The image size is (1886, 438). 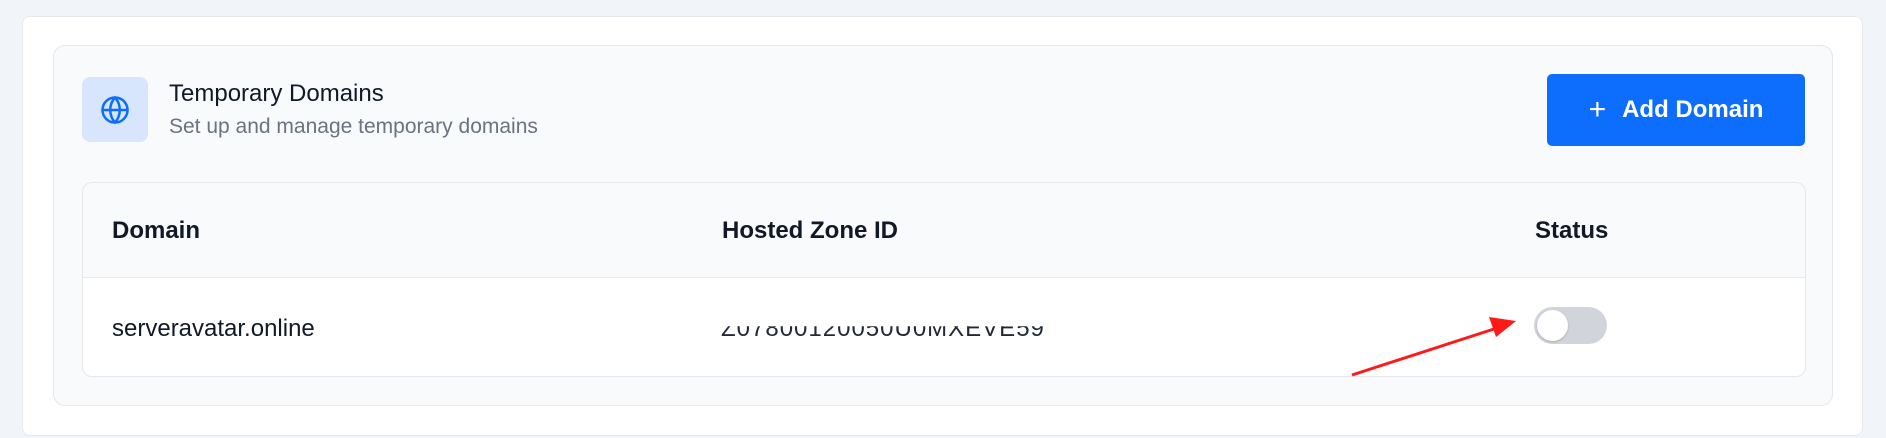 What do you see at coordinates (1693, 109) in the screenshot?
I see `add-domain-label: Add Domain` at bounding box center [1693, 109].